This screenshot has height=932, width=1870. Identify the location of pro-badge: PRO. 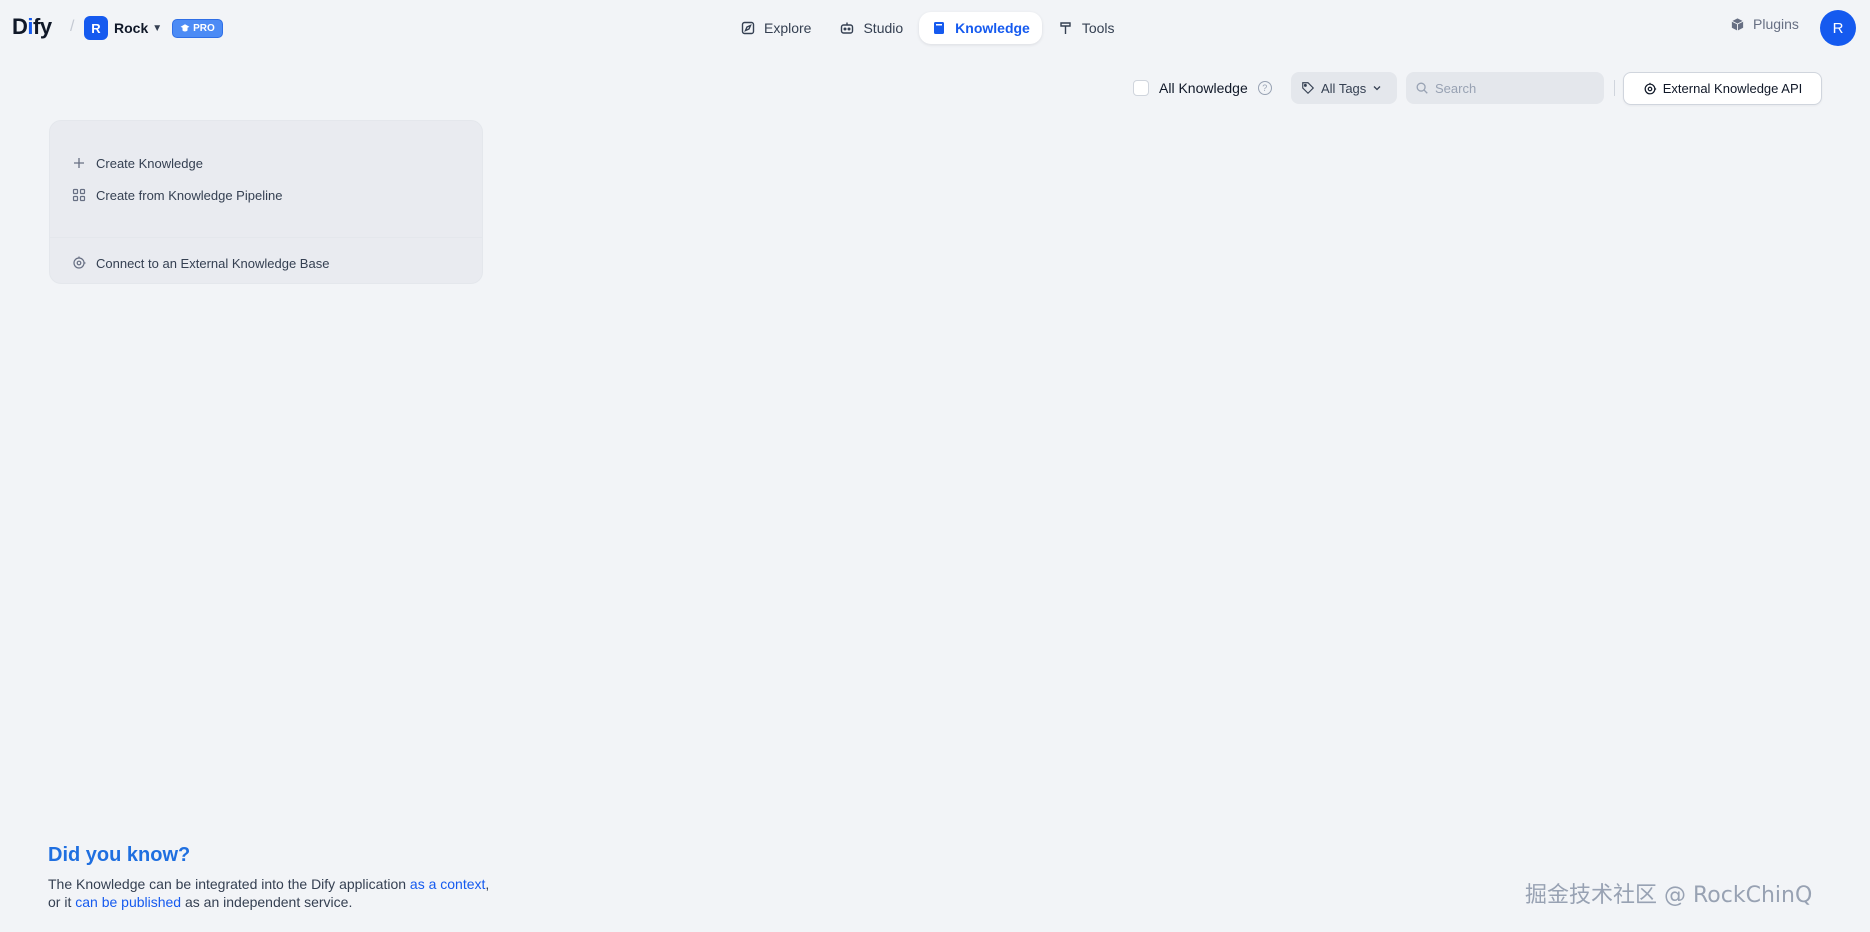
(197, 28).